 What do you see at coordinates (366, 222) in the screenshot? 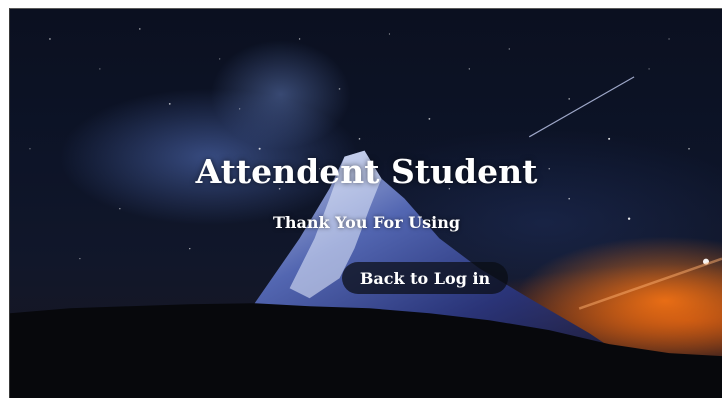
I see `thank-you-message: Thank You For Using` at bounding box center [366, 222].